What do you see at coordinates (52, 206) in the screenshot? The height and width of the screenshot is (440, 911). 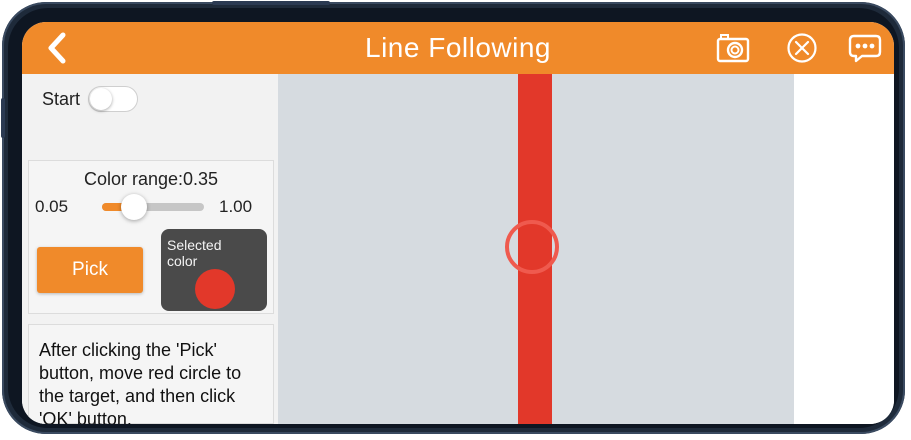 I see `range-min-label: 0.05` at bounding box center [52, 206].